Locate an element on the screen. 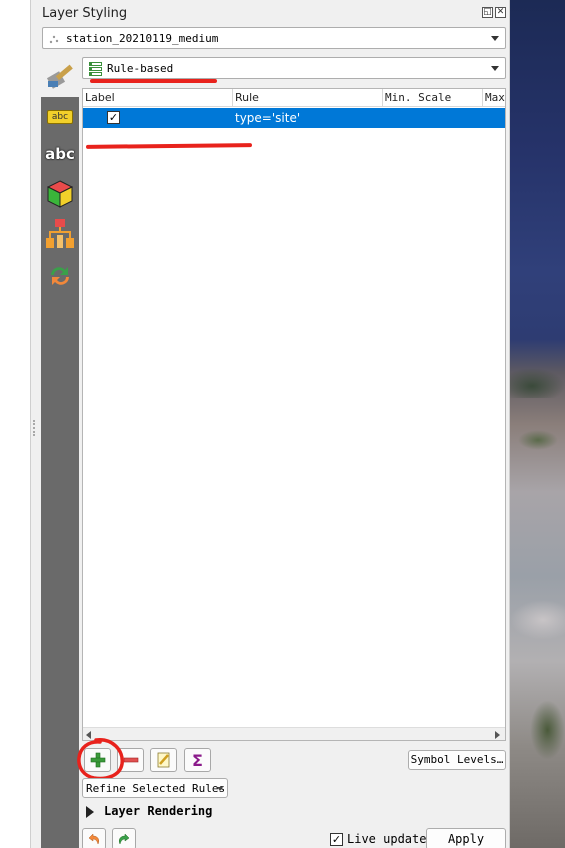 The image size is (565, 848). map-canvas-background is located at coordinates (537, 424).